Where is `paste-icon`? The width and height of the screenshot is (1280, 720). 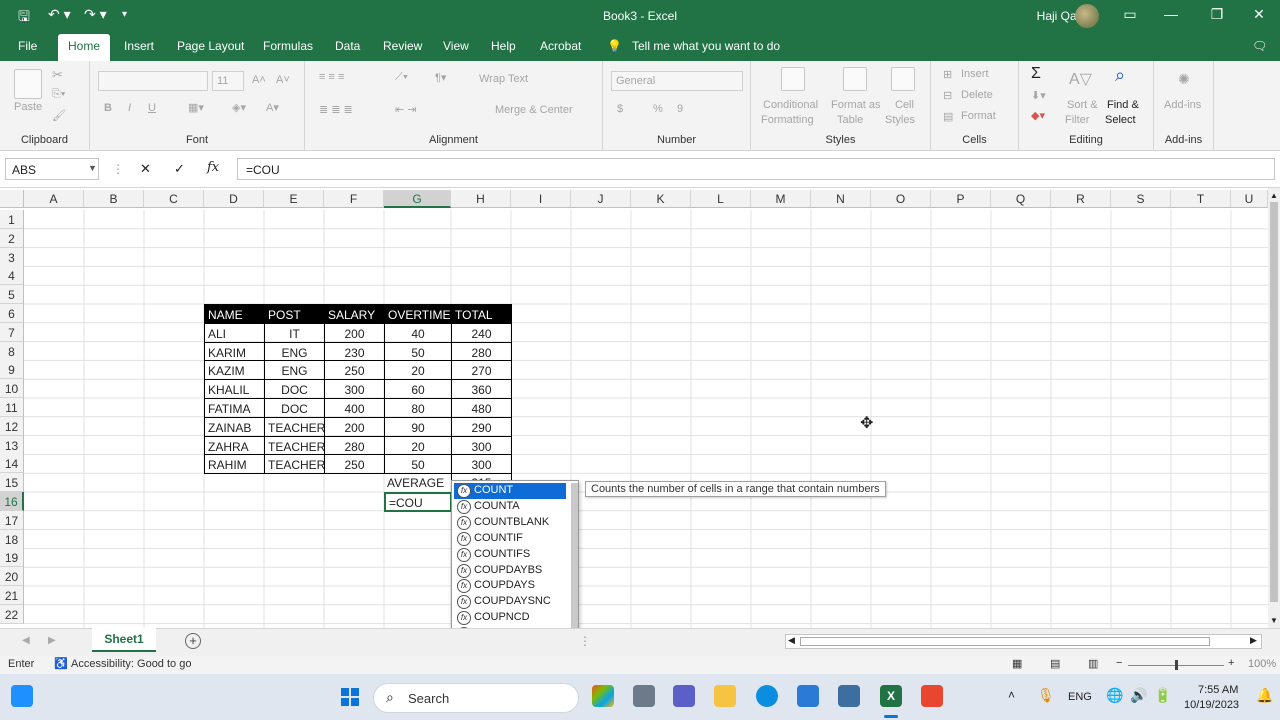
paste-icon is located at coordinates (28, 84).